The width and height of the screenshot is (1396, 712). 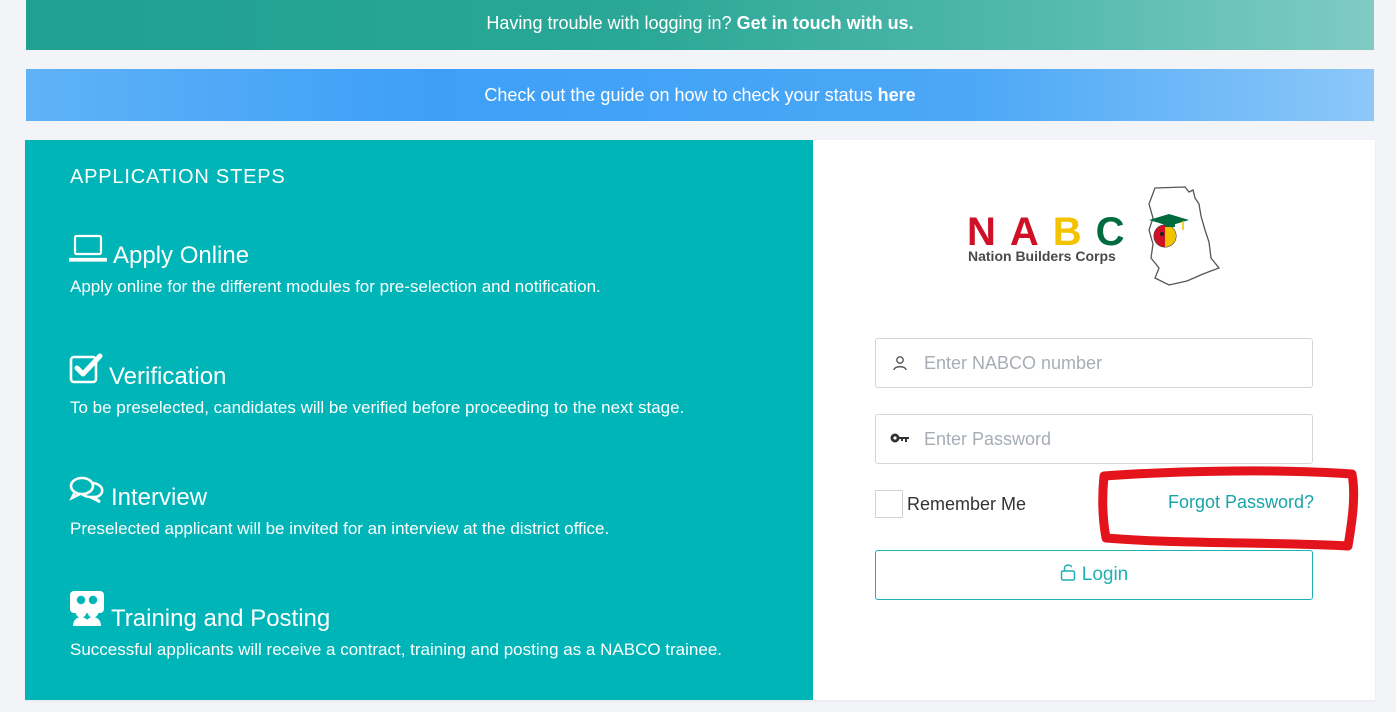 I want to click on unlock-icon, so click(x=1071, y=575).